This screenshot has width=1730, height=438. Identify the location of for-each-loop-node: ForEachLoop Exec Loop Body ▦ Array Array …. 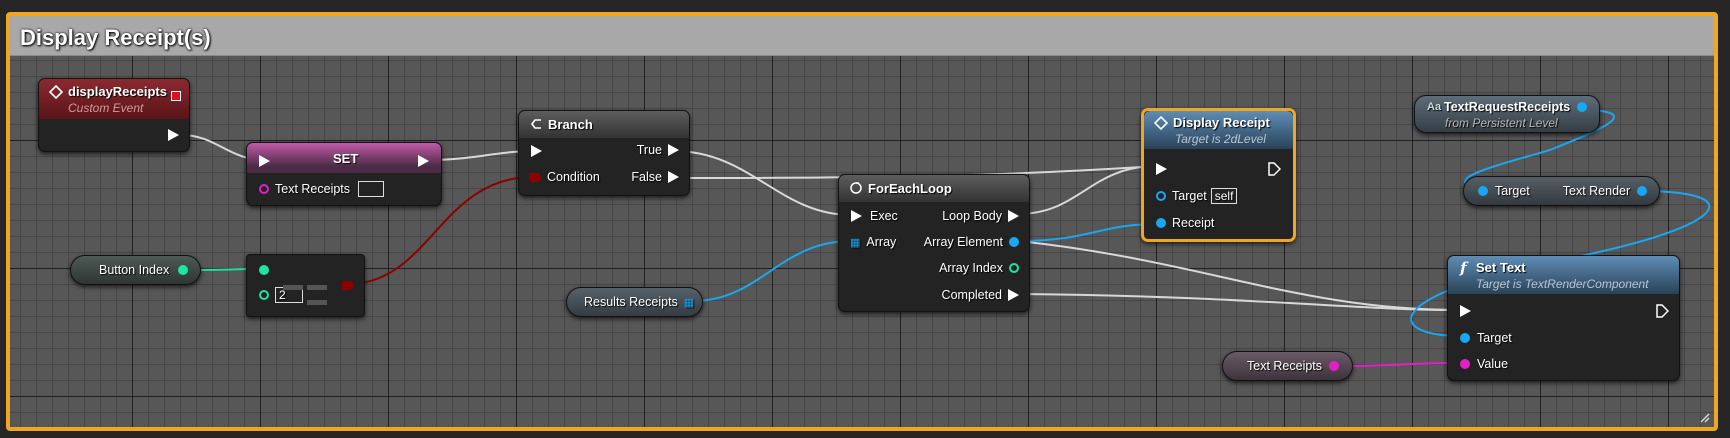
(934, 243).